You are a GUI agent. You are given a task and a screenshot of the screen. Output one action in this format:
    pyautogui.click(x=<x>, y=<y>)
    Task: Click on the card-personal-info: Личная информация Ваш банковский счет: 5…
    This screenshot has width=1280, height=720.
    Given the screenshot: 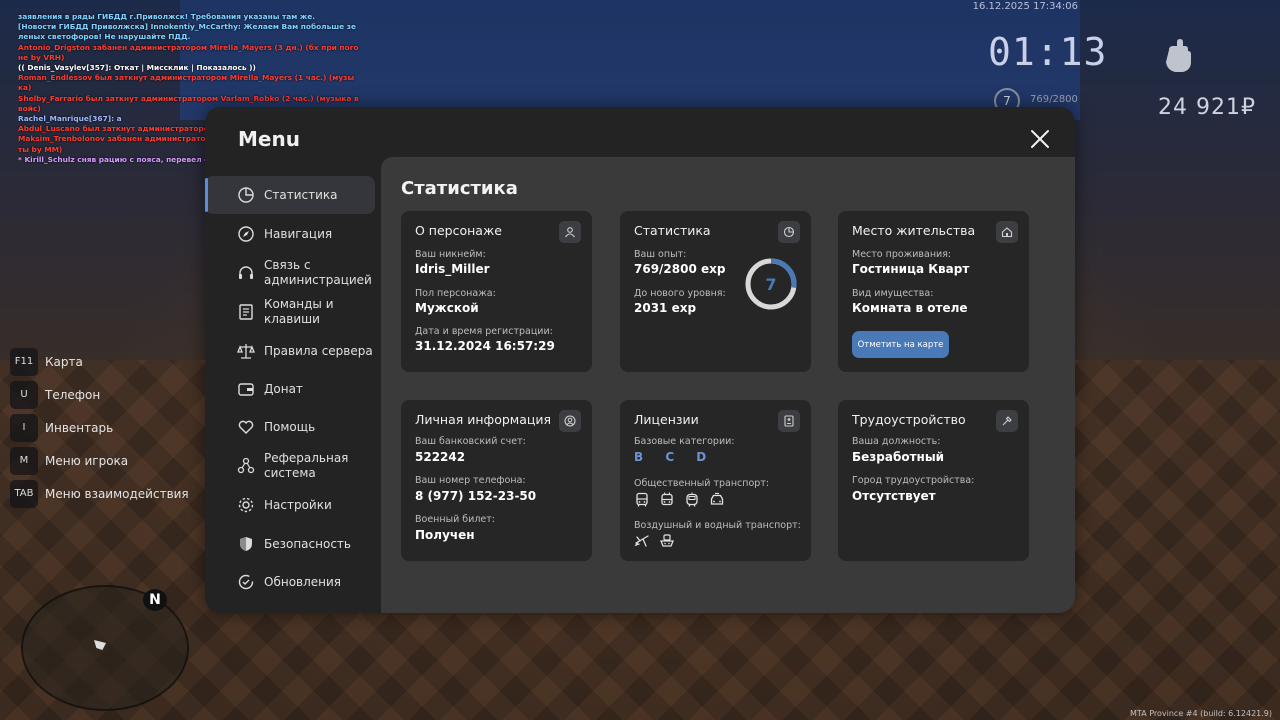 What is the action you would take?
    pyautogui.click(x=496, y=480)
    